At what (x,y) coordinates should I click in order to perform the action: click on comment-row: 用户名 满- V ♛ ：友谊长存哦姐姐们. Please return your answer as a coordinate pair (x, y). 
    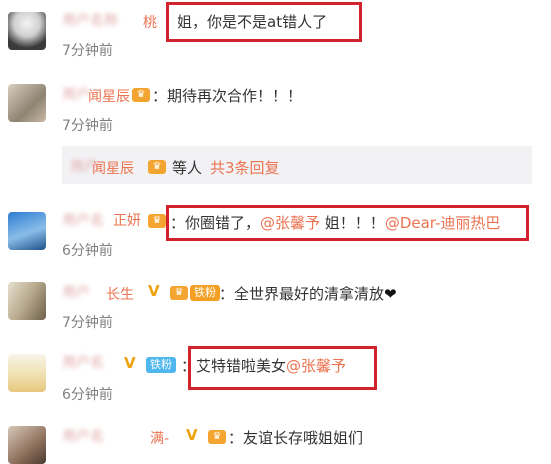
    Looking at the image, I should click on (275, 439).